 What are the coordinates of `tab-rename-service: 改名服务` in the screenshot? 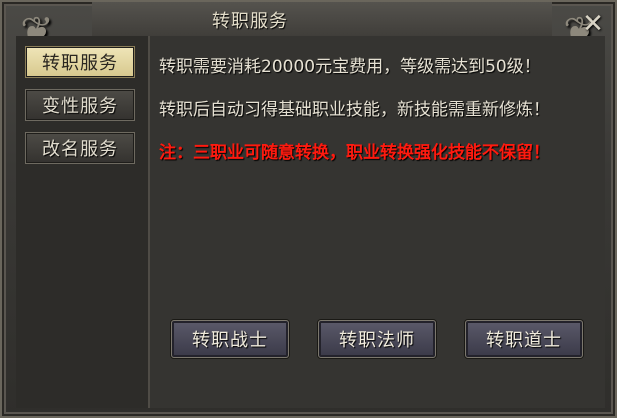 It's located at (80, 148).